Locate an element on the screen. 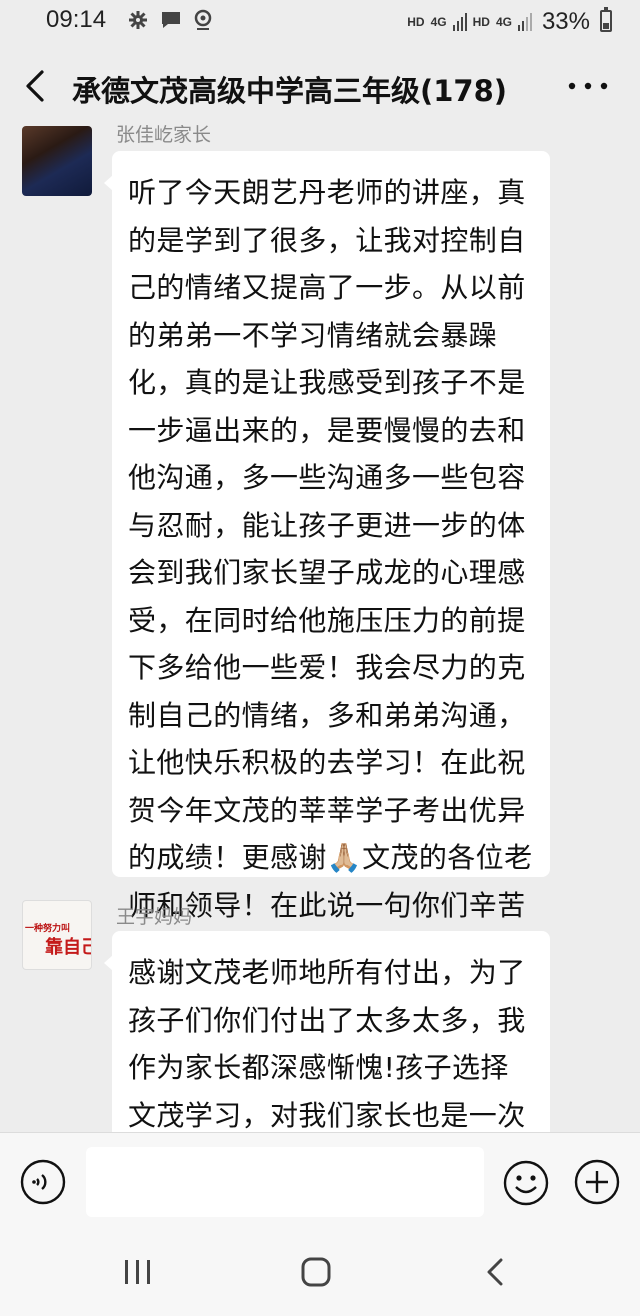  chat-title: 承德文茂高级中学高三年级(178) is located at coordinates (290, 91).